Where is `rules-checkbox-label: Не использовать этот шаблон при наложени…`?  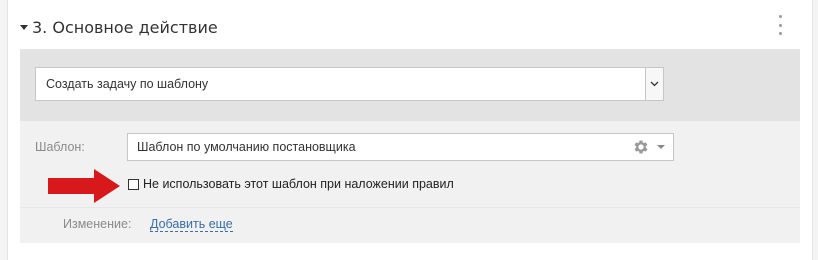 rules-checkbox-label: Не использовать этот шаблон при наложени… is located at coordinates (298, 184).